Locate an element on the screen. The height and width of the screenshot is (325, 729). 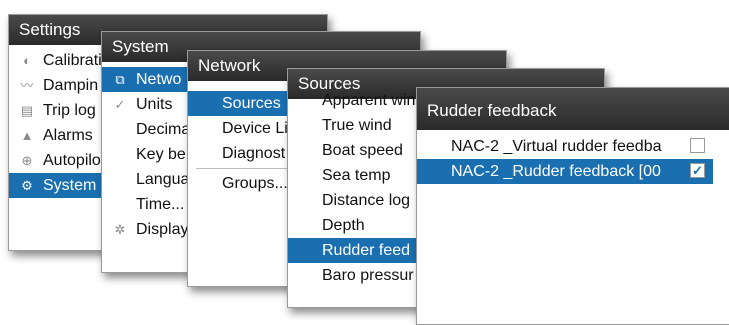
rudder-item-virtual: NAC-2 _Virtual rudder feedba is located at coordinates (565, 146).